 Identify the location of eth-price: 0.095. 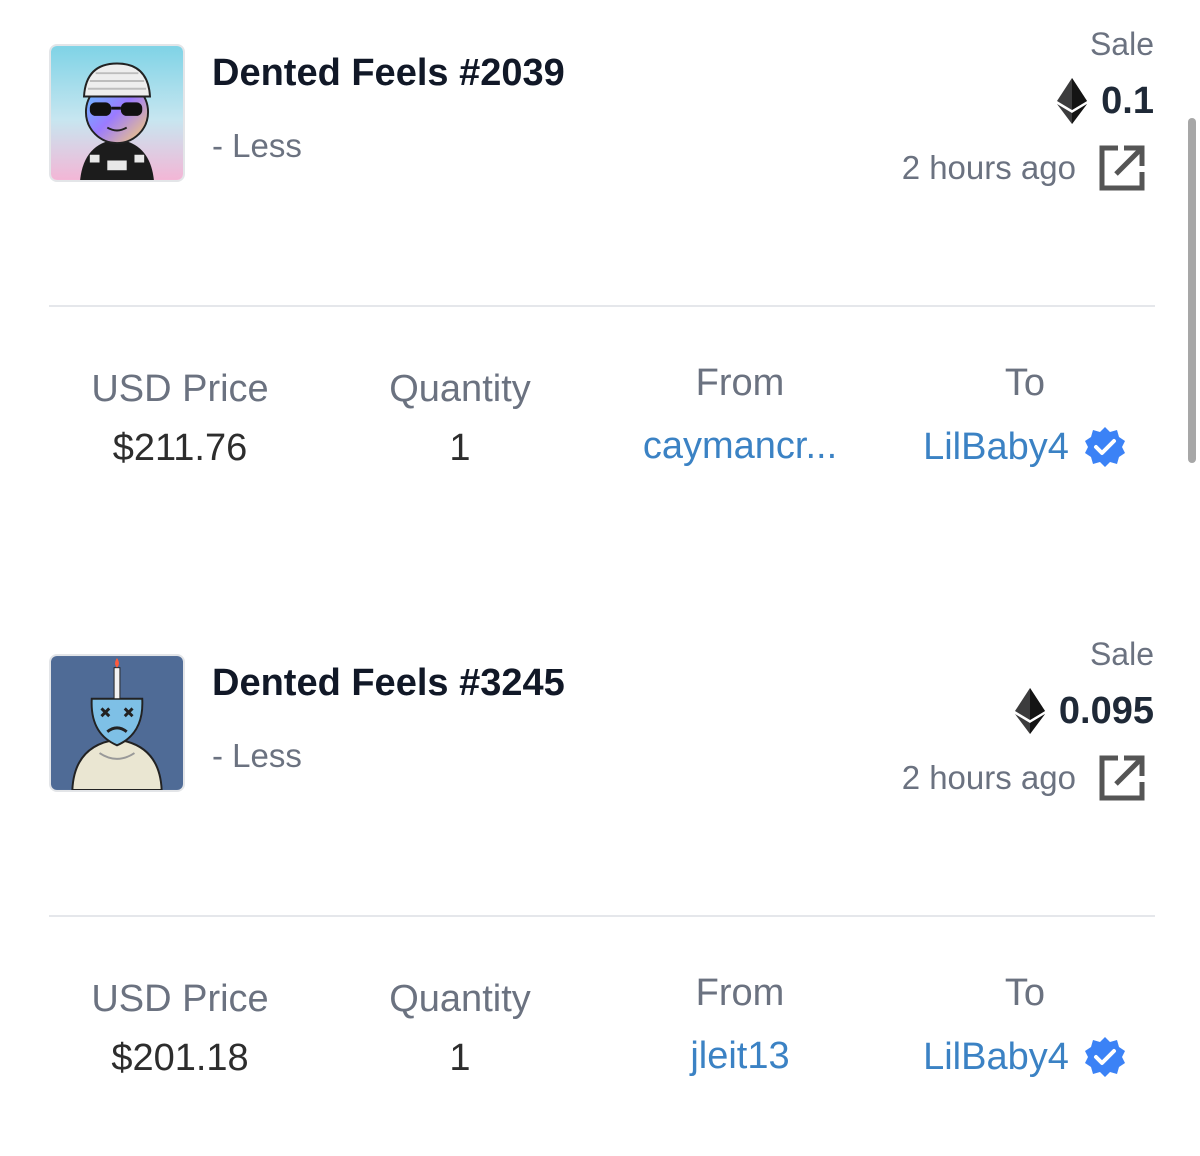
(1084, 711).